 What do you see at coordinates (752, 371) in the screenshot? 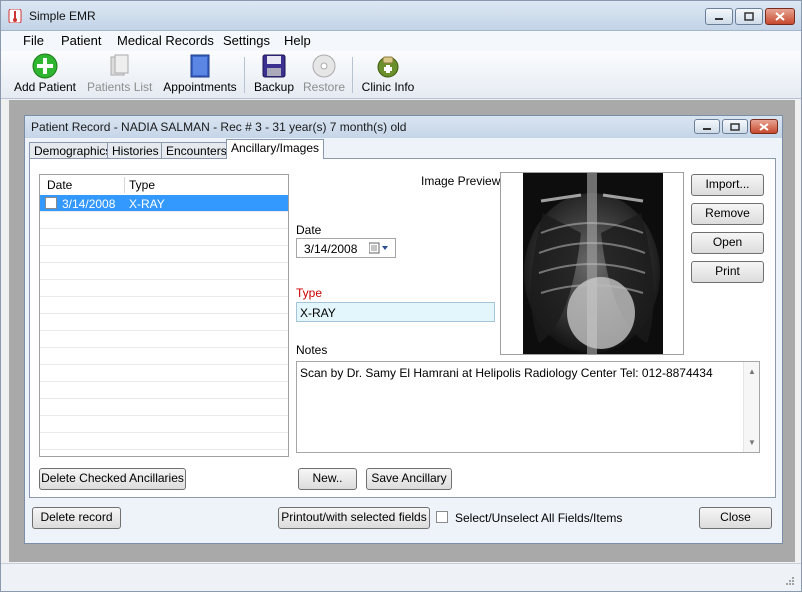
I see `scroll-up-icon: ▲` at bounding box center [752, 371].